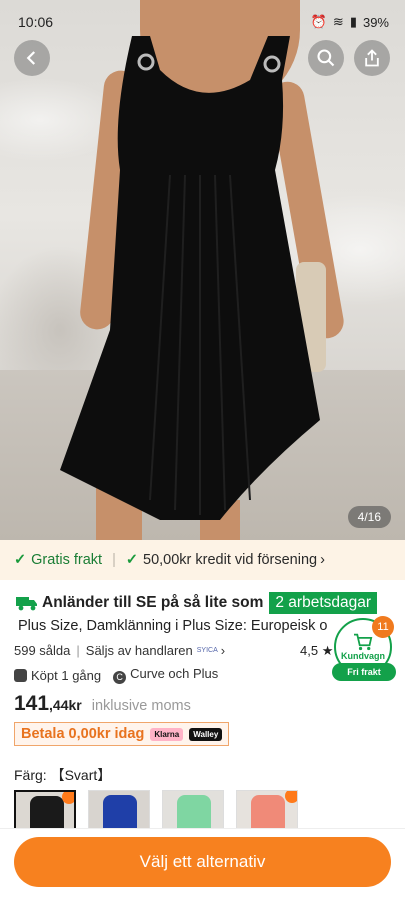 This screenshot has width=405, height=900. I want to click on pay-later-banner: Betala 0,00kr idag Klarna Walley, so click(122, 734).